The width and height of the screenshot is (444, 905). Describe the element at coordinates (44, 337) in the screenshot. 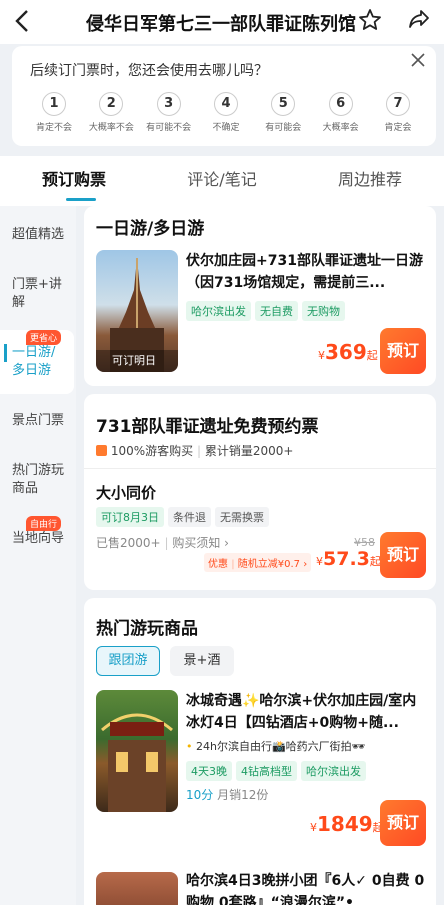

I see `sidebar-badge: 更省心` at that location.